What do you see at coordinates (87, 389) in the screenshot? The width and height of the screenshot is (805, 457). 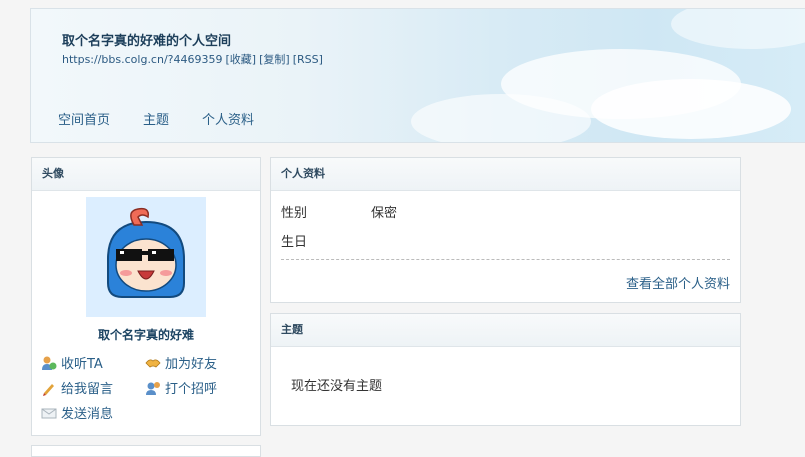 I see `leave-message-label: 给我留言` at bounding box center [87, 389].